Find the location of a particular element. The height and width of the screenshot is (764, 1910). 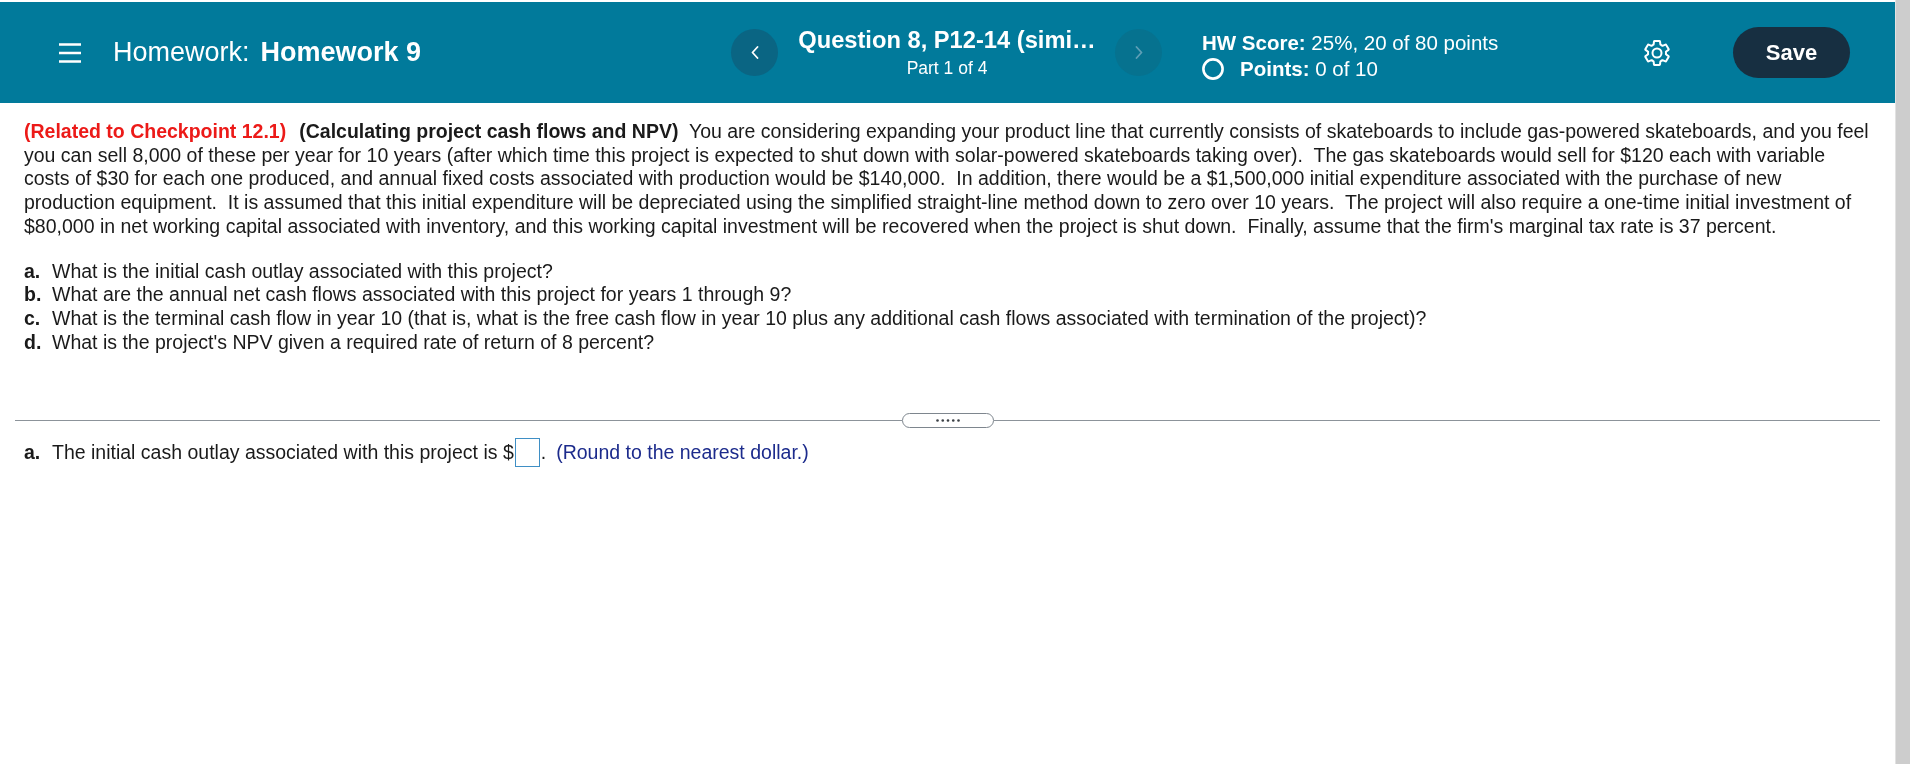

question-letter: a. is located at coordinates (33, 271).